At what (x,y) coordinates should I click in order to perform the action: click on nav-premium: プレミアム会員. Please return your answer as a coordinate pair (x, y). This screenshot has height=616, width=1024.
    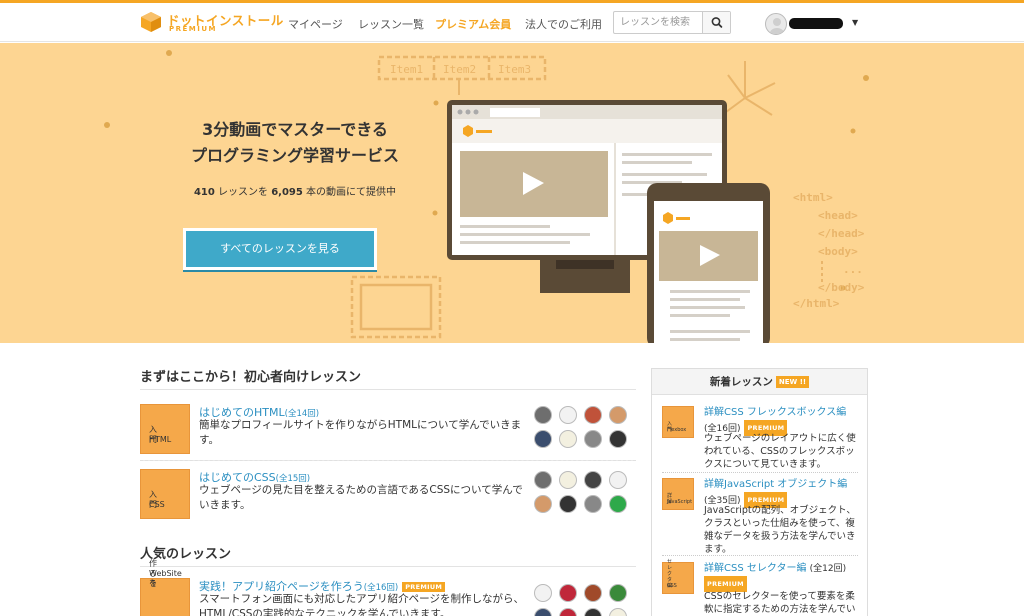
    Looking at the image, I should click on (473, 24).